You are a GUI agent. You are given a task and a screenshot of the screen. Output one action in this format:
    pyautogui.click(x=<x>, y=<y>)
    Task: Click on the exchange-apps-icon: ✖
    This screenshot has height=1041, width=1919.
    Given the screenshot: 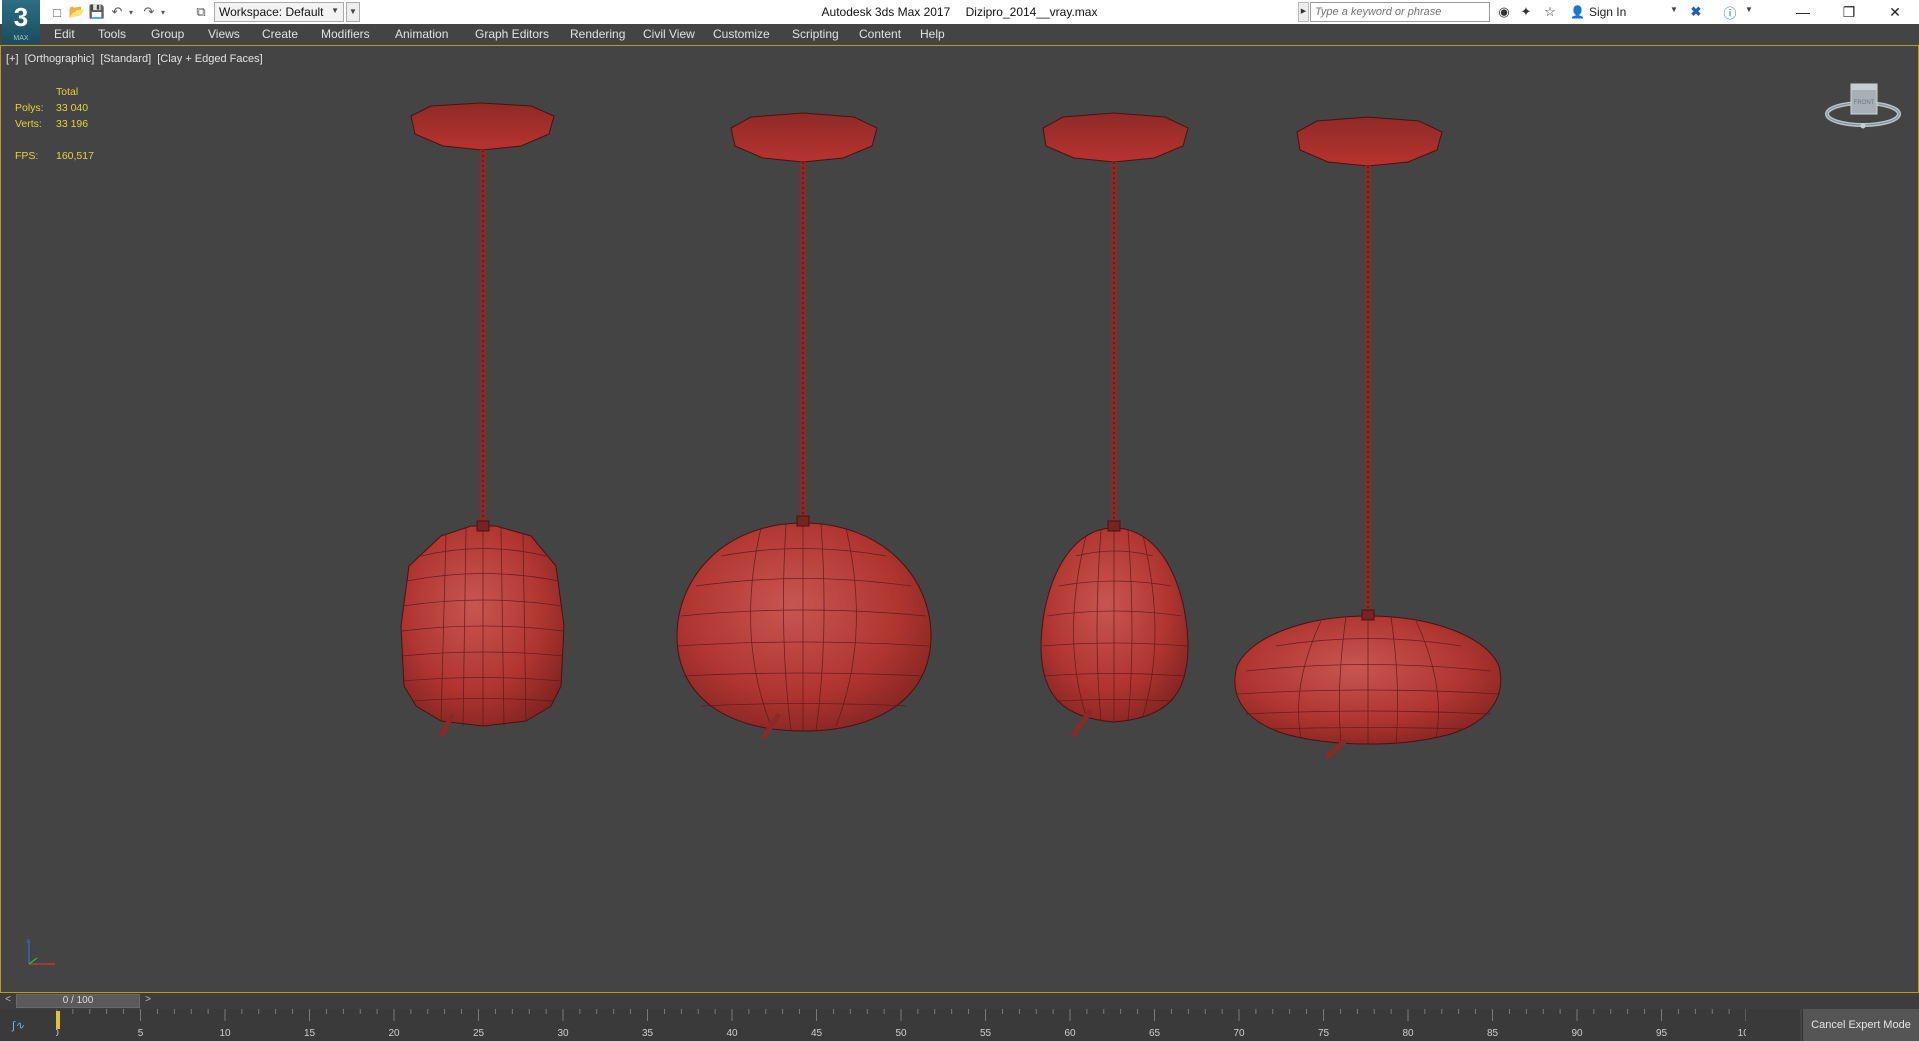 What is the action you would take?
    pyautogui.click(x=1696, y=12)
    